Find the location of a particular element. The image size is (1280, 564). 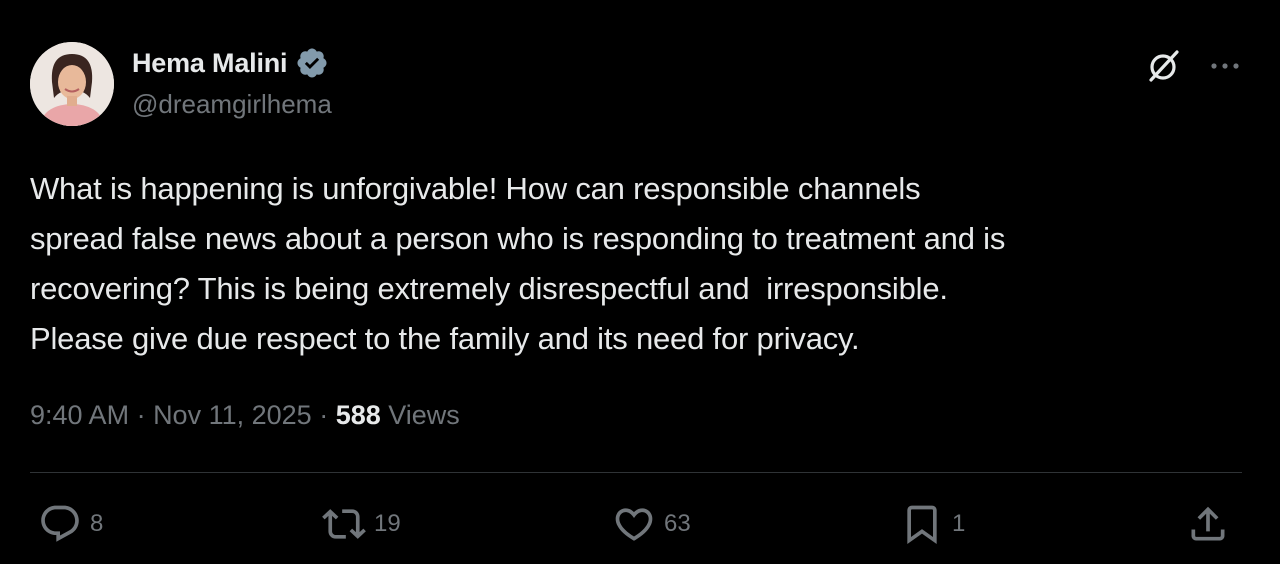

reply-button: 8 is located at coordinates (70, 524).